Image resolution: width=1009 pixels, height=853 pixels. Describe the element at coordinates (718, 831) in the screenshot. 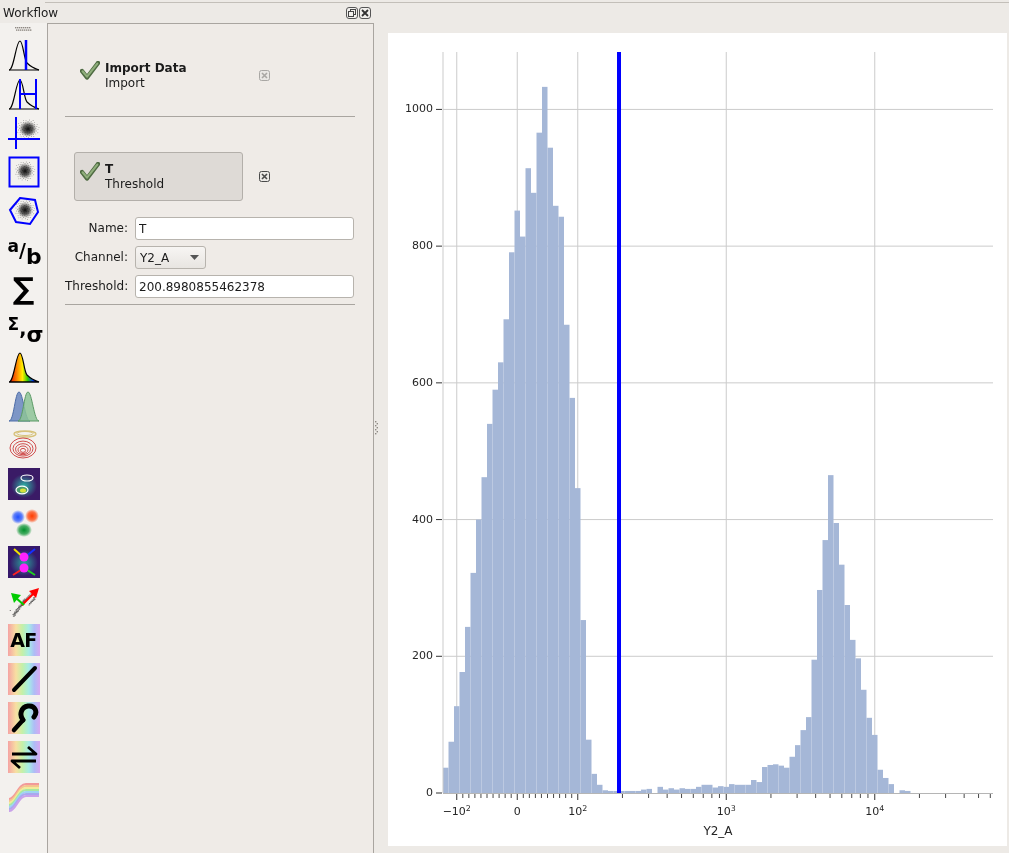

I see `axis-title: Y2_A` at that location.